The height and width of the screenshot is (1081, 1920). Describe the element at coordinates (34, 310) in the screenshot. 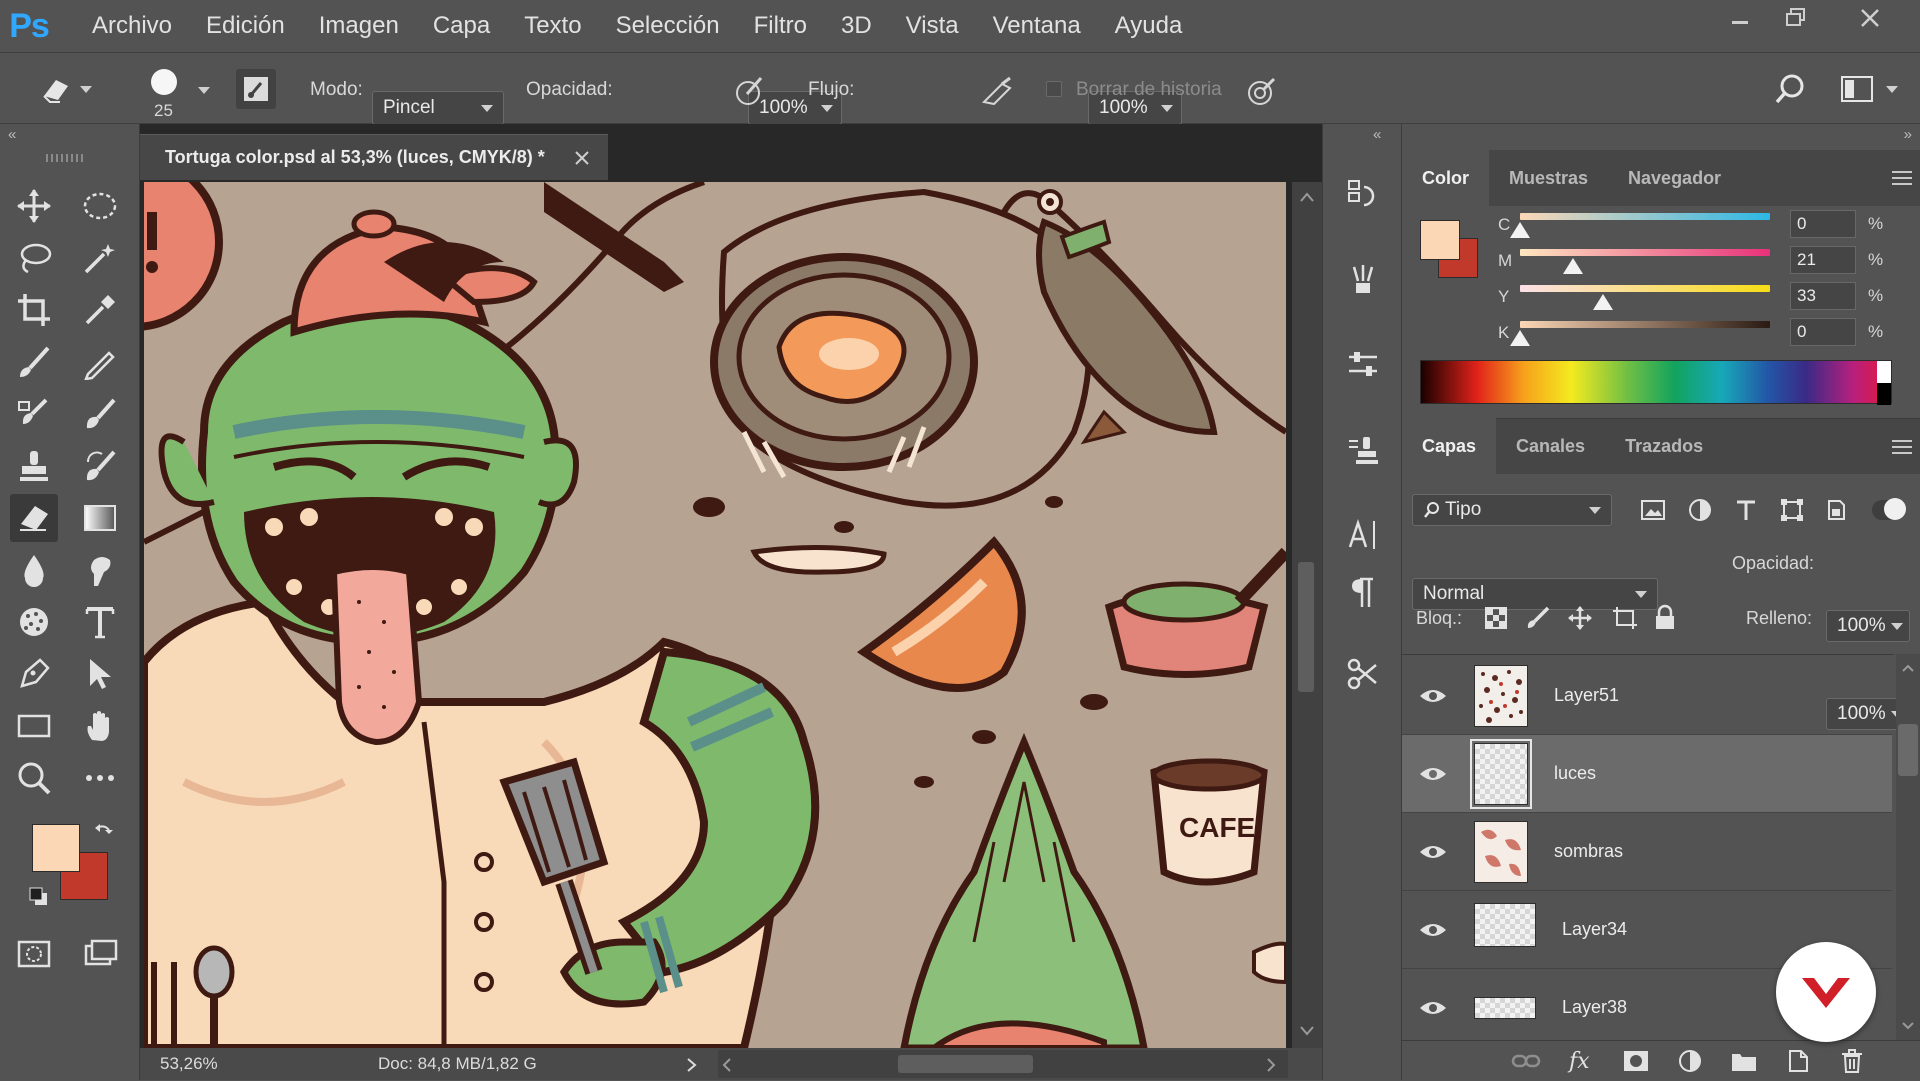

I see `crop-tool` at that location.